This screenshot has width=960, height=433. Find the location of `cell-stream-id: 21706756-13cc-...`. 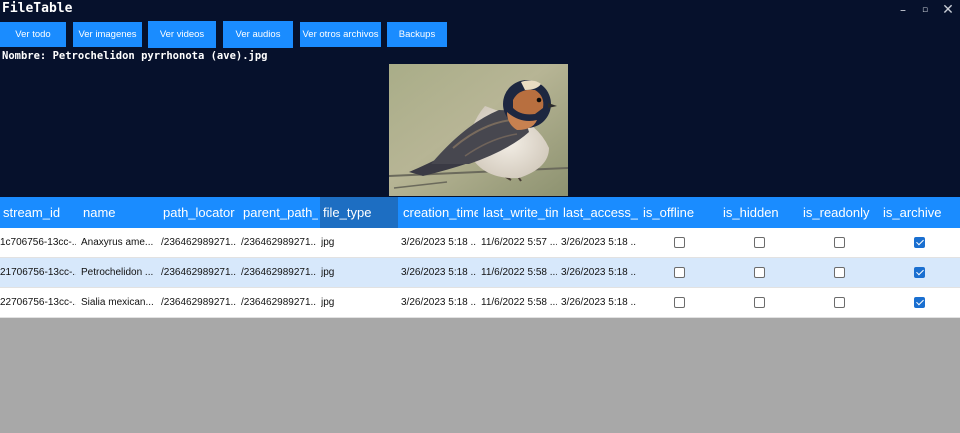

cell-stream-id: 21706756-13cc-... is located at coordinates (38, 272).